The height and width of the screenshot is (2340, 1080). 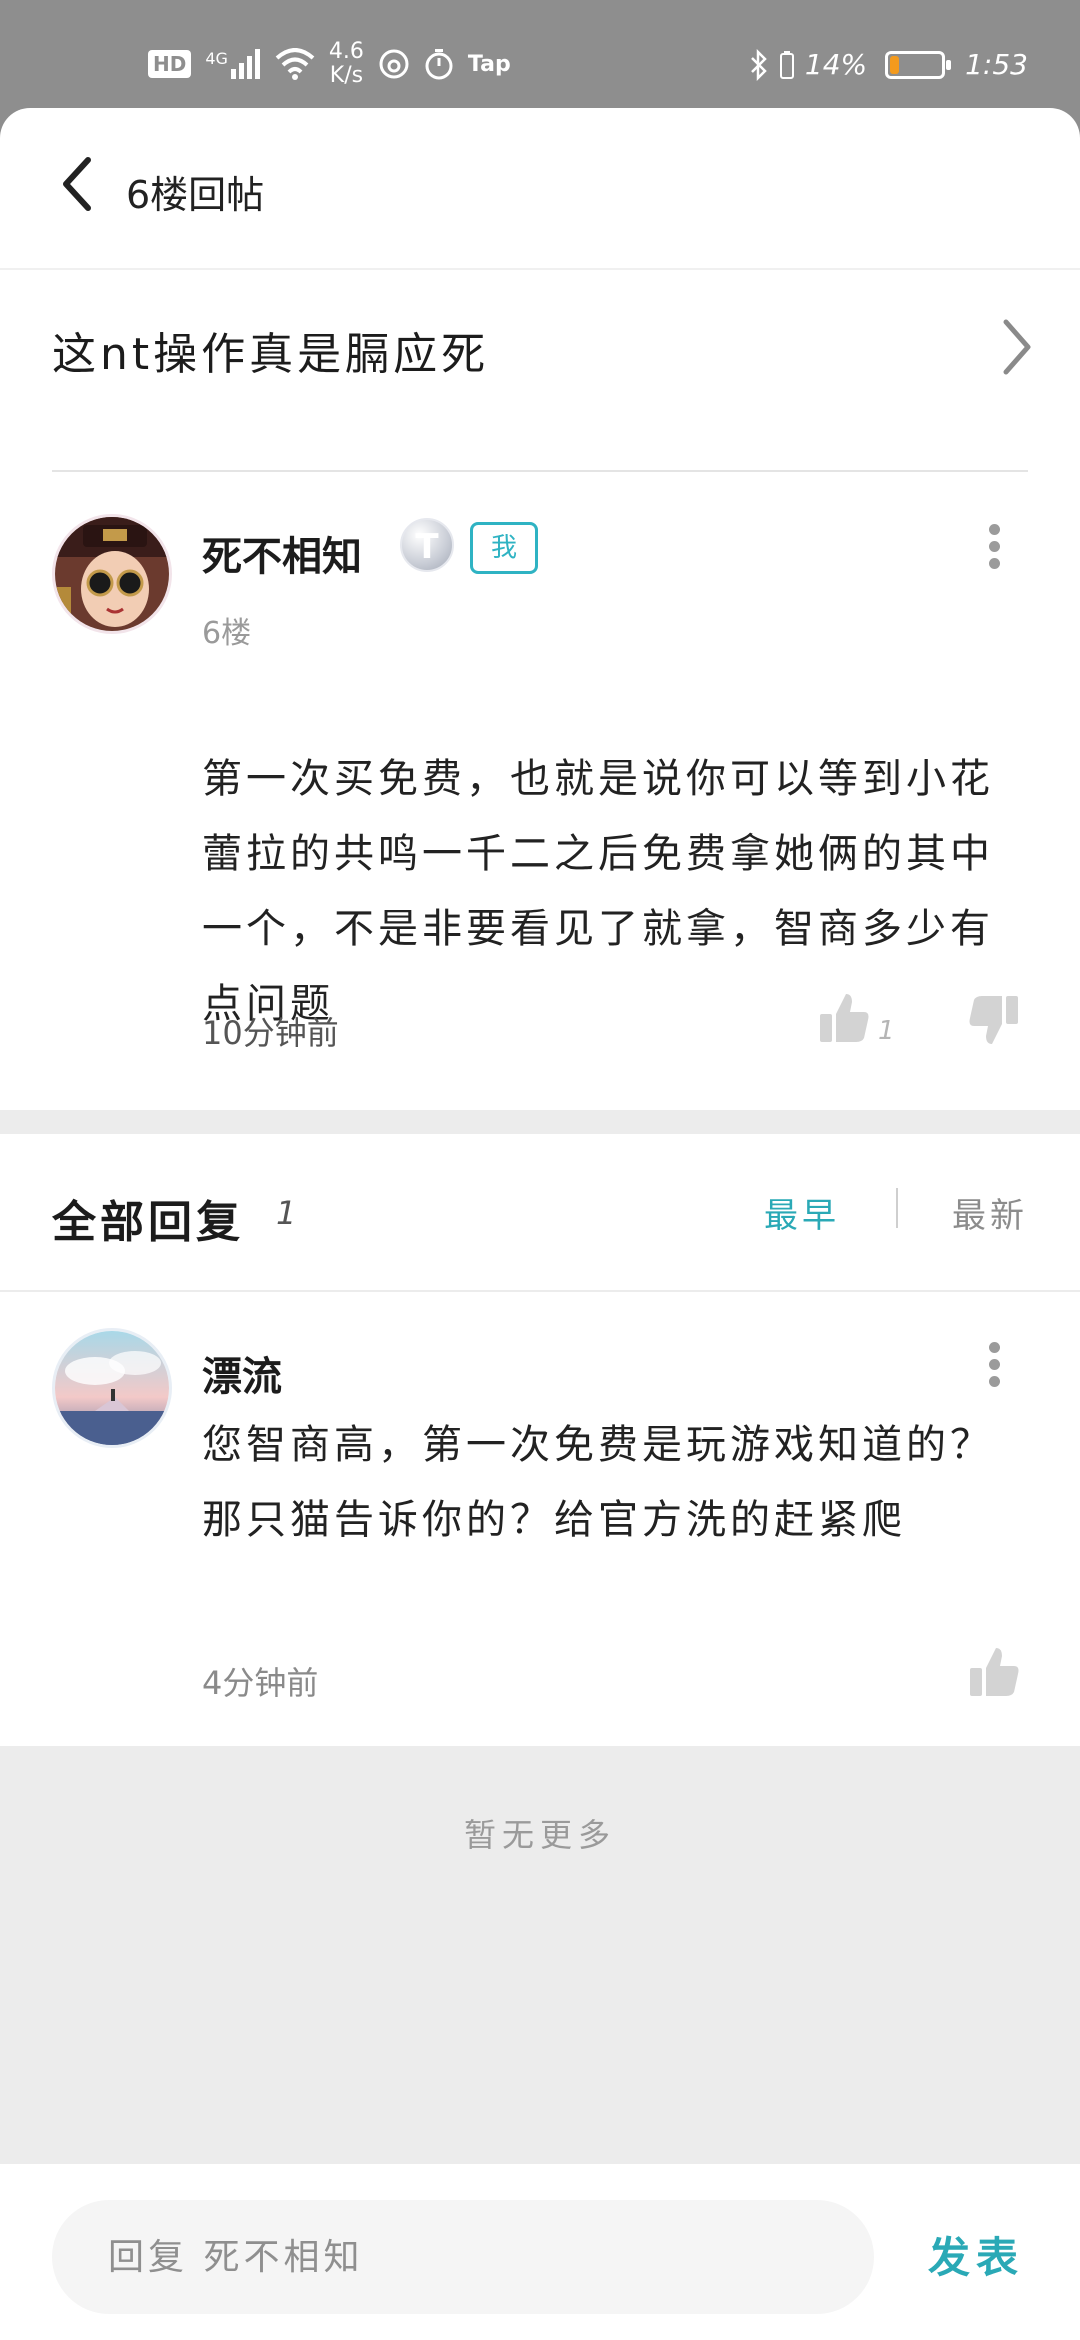 What do you see at coordinates (227, 633) in the screenshot?
I see `floor-number: 6楼` at bounding box center [227, 633].